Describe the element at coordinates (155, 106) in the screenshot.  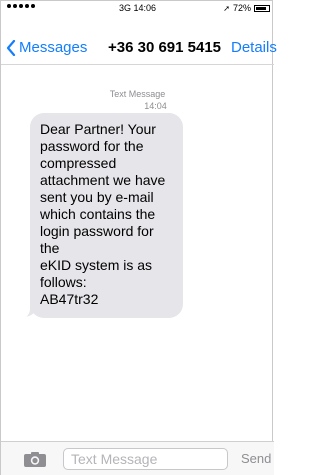
I see `thread-time: 14:04` at that location.